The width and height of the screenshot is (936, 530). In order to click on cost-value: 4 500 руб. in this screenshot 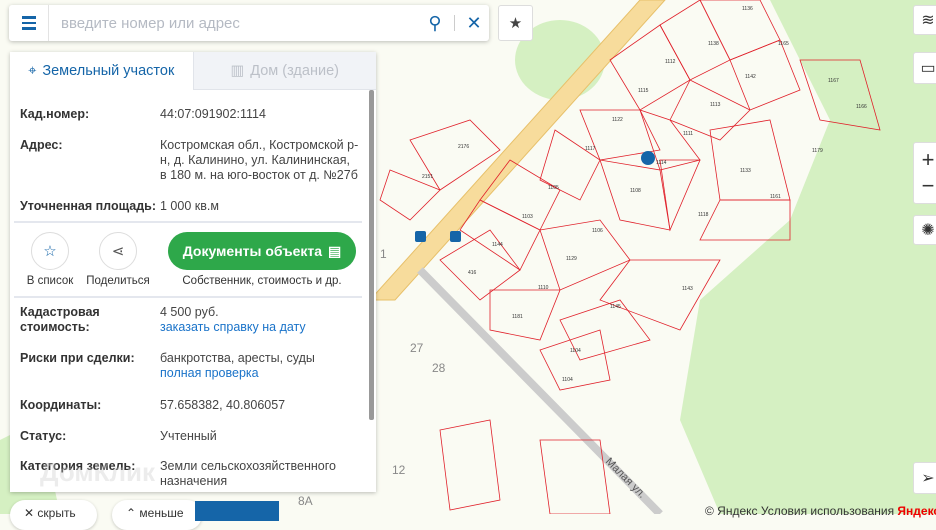, I will do `click(189, 312)`.